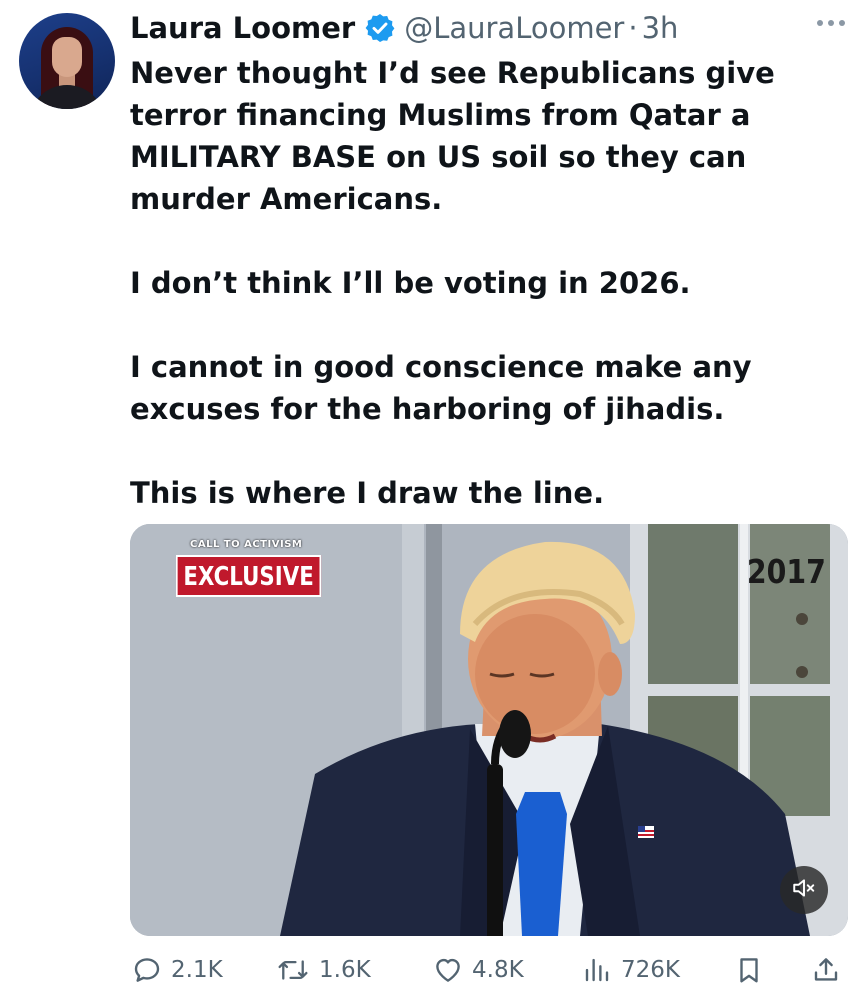 The height and width of the screenshot is (1000, 867). I want to click on tweet-header: Laura Loomer @LauraLoomer · 3h, so click(404, 28).